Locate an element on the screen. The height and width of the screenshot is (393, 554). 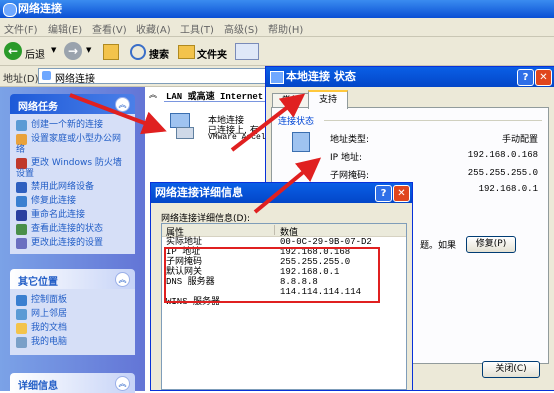
ip-address-value: 192.168.0.168 is located at coordinates (502, 155).